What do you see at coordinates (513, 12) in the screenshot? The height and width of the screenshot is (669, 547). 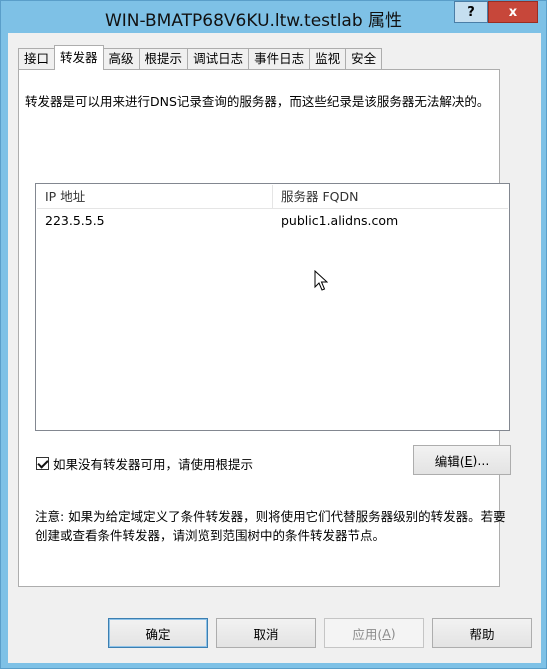 I see `close-icon: x` at bounding box center [513, 12].